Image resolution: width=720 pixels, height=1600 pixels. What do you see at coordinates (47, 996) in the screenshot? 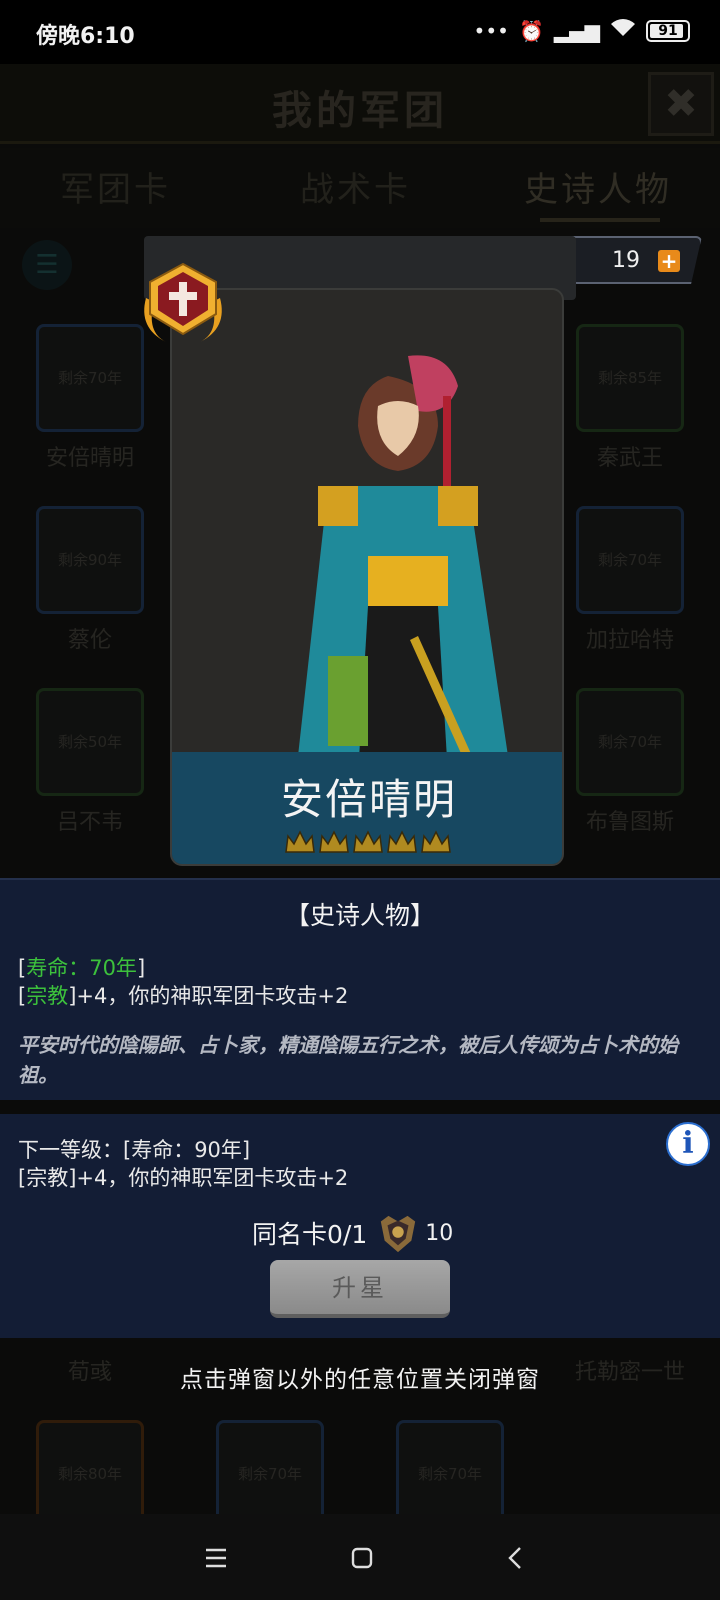
I see `religion-tag: 宗教` at bounding box center [47, 996].